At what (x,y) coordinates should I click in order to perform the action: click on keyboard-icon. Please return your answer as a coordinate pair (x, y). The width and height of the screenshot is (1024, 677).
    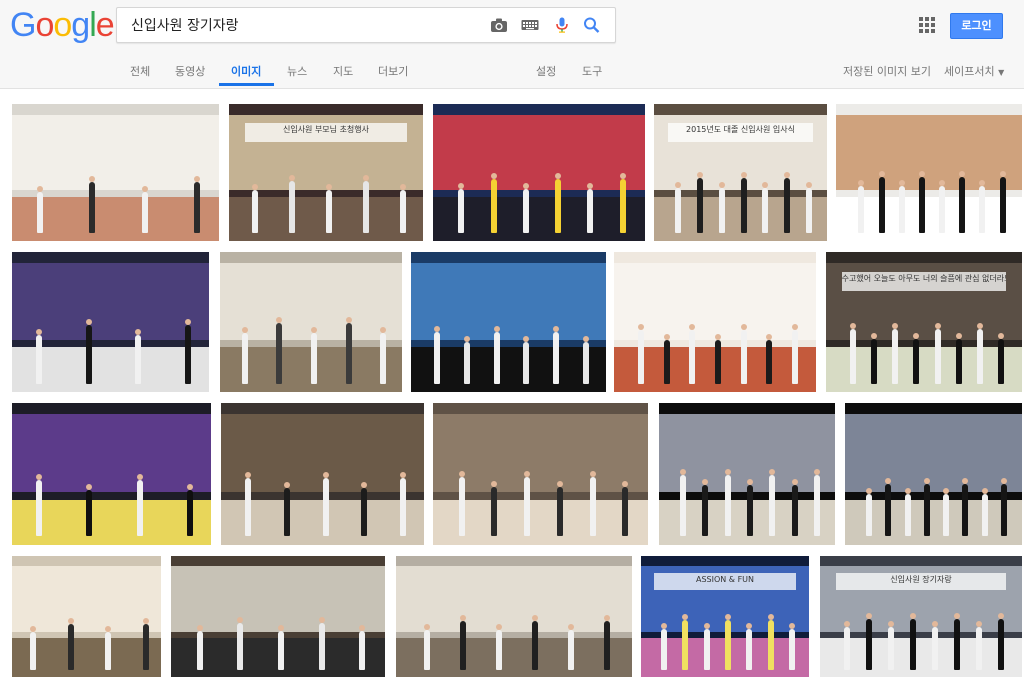
    Looking at the image, I should click on (530, 25).